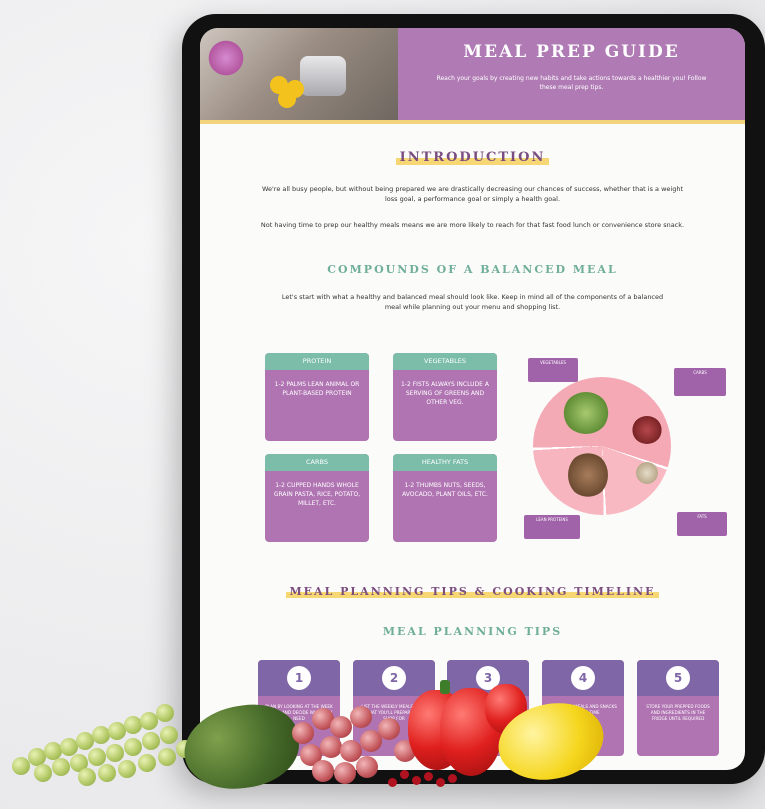  Describe the element at coordinates (472, 591) in the screenshot. I see `tips-section-title: MEAL PLANNING TIPS & COOKING TIMELINE` at that location.